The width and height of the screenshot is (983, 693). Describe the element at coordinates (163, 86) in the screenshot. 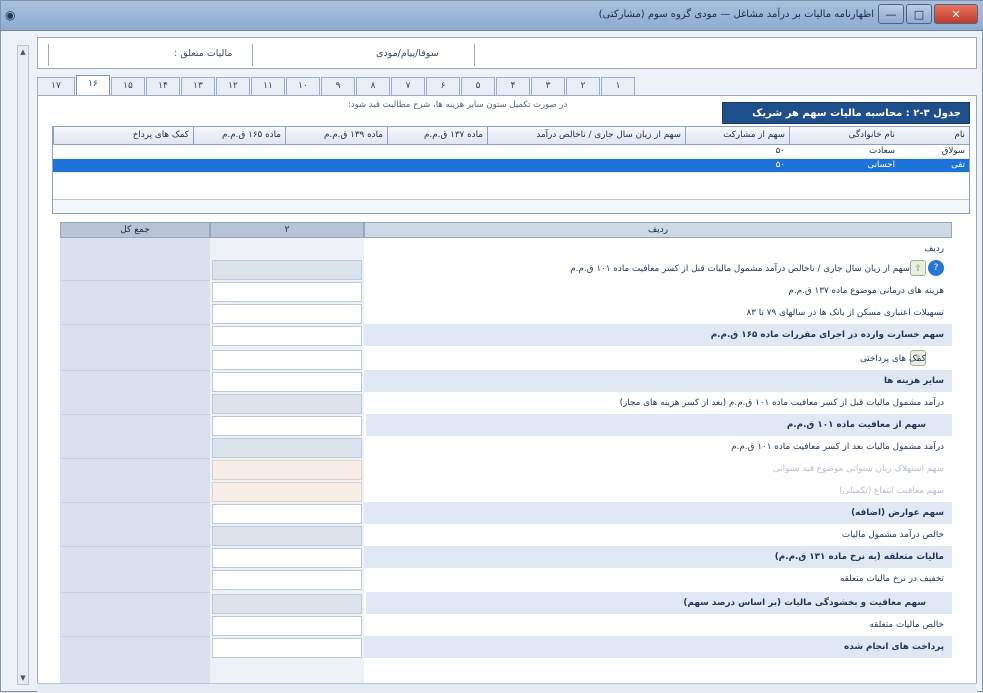

I see `tab-14: ۱۴` at that location.